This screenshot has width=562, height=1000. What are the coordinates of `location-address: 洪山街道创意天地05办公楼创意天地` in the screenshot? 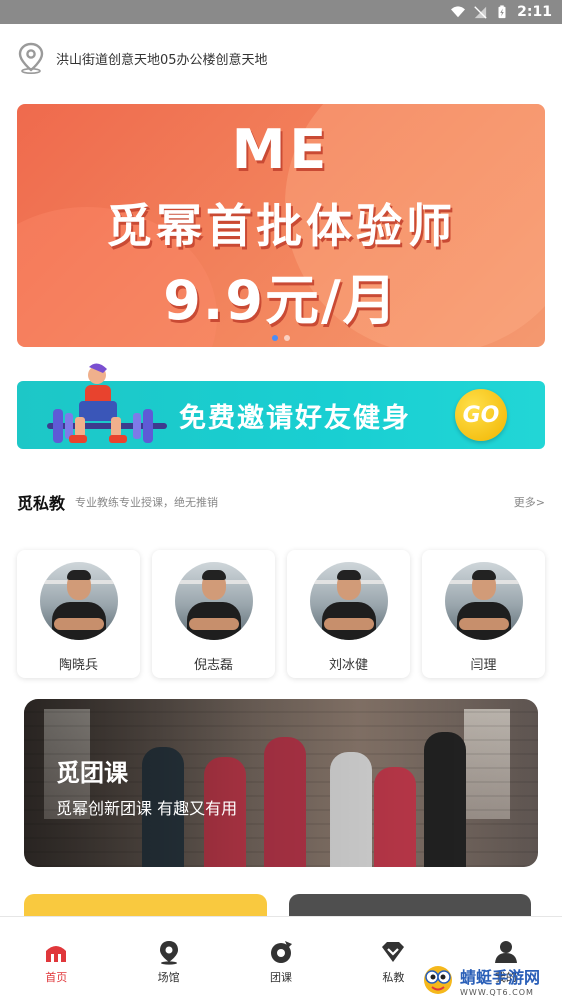 It's located at (162, 60).